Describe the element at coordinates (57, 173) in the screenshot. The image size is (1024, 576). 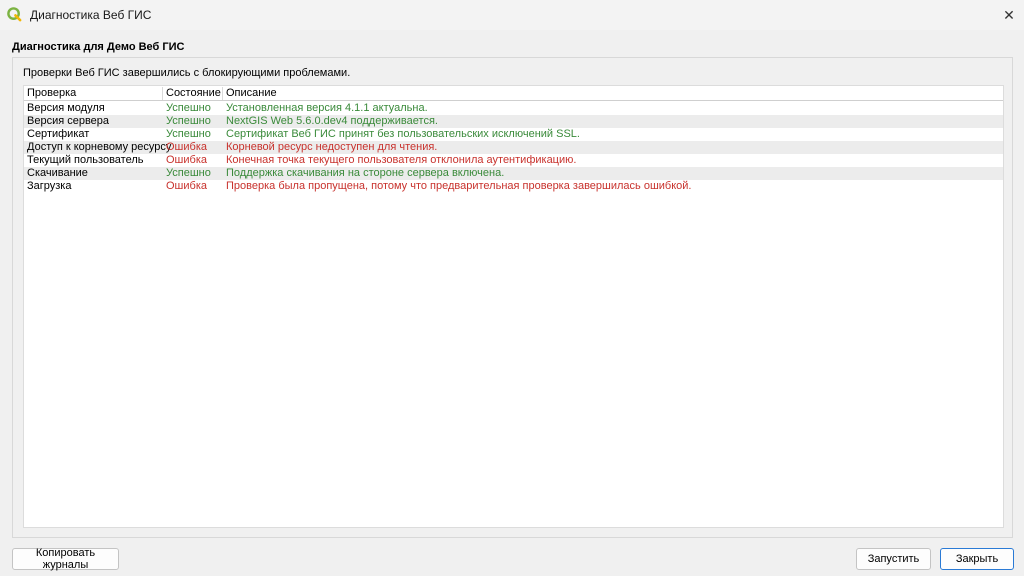
I see `check-name-cell: Скачивание` at that location.